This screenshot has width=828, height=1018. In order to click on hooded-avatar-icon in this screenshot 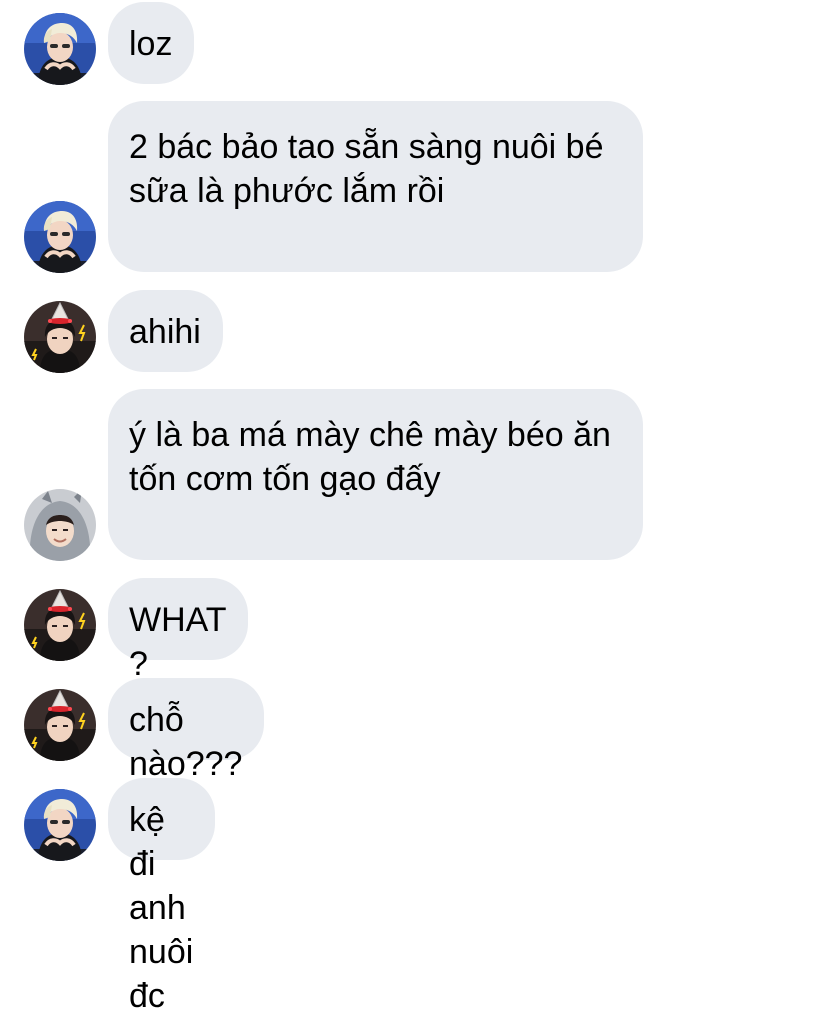, I will do `click(60, 525)`.